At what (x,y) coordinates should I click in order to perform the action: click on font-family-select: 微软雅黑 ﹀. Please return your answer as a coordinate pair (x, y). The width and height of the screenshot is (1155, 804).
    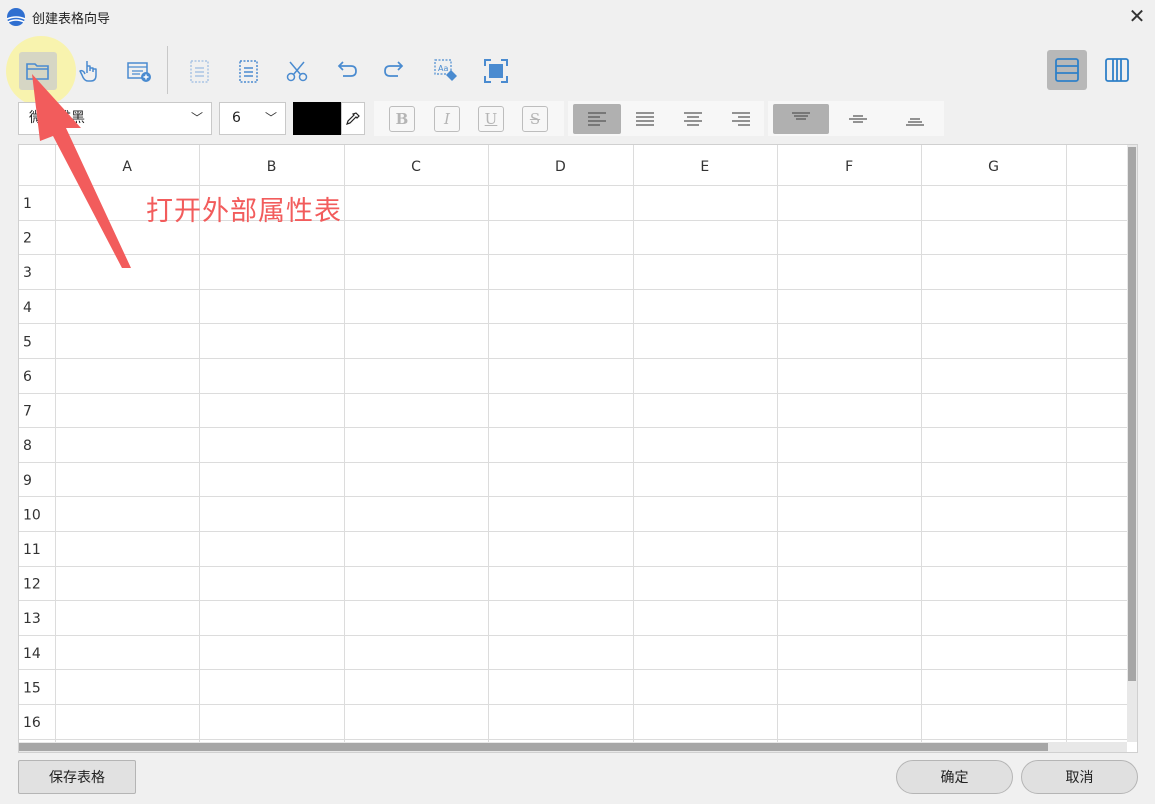
    Looking at the image, I should click on (115, 118).